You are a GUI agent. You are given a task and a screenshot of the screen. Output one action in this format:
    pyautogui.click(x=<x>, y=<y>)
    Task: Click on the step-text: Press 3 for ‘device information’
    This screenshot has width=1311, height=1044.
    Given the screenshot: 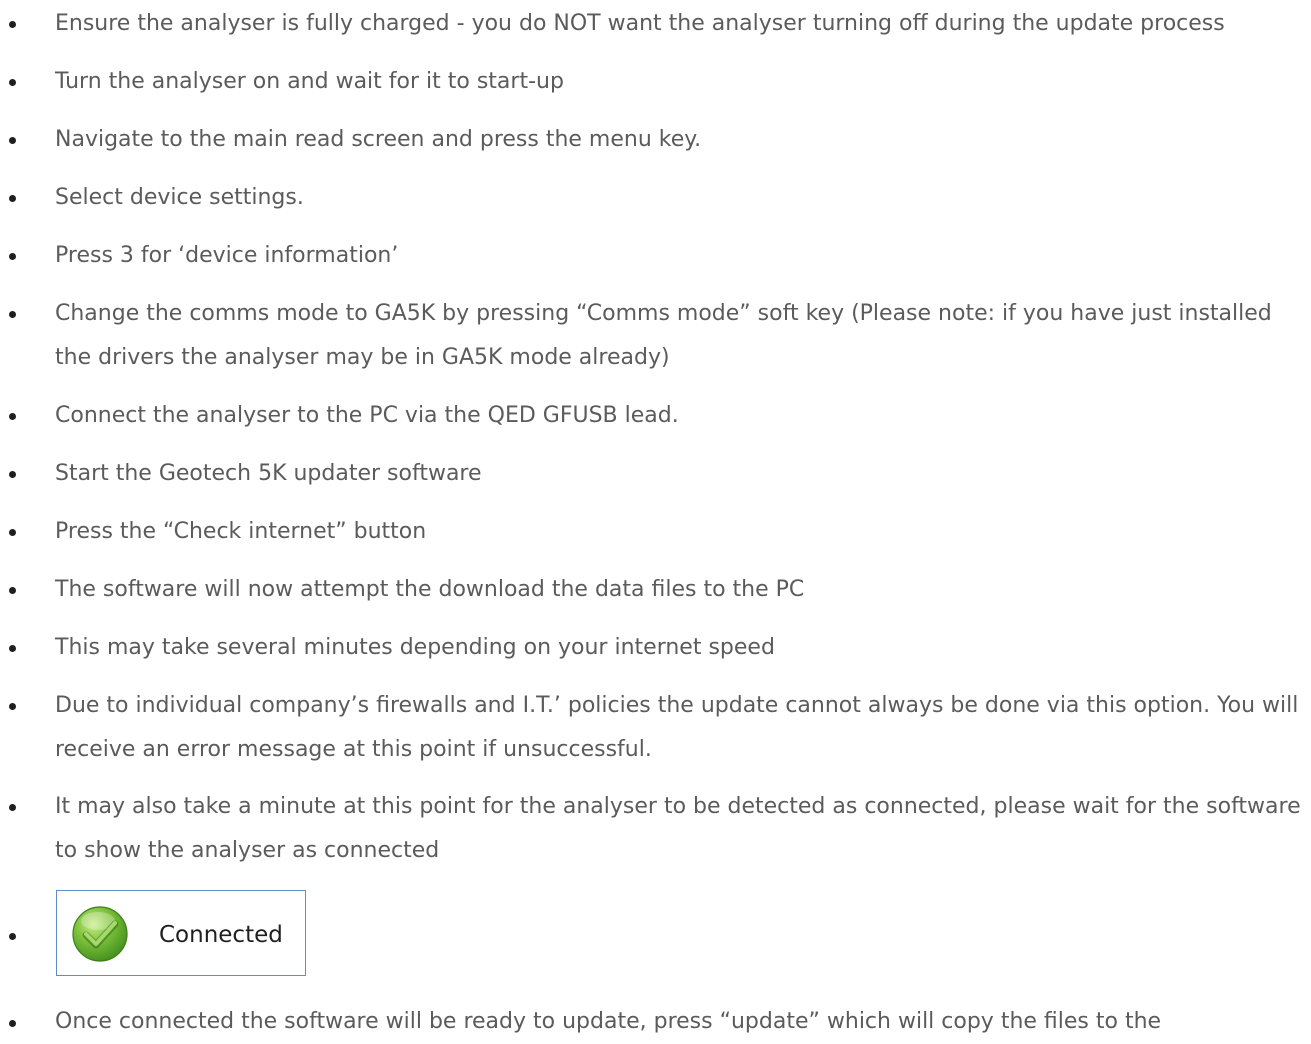 What is the action you would take?
    pyautogui.click(x=227, y=255)
    